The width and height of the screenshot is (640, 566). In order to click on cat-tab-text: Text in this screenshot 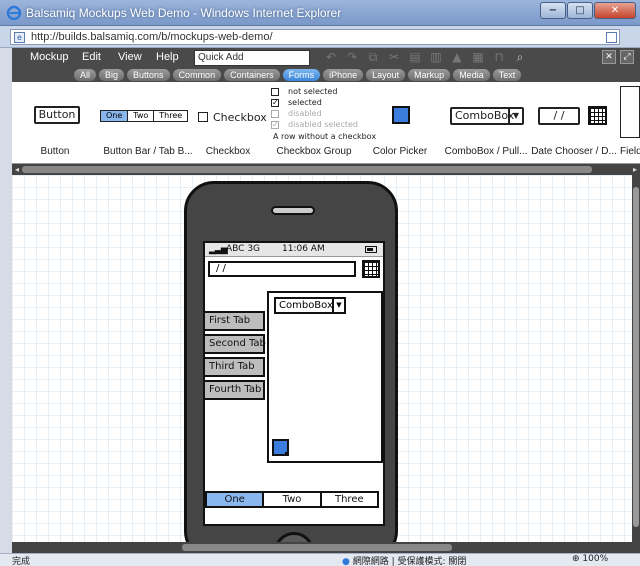, I will do `click(507, 75)`.